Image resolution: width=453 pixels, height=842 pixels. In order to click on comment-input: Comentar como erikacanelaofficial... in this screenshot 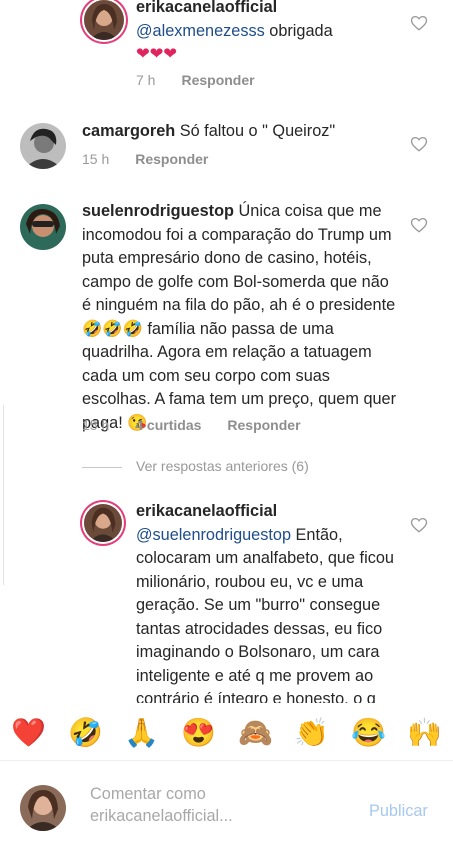, I will do `click(161, 805)`.